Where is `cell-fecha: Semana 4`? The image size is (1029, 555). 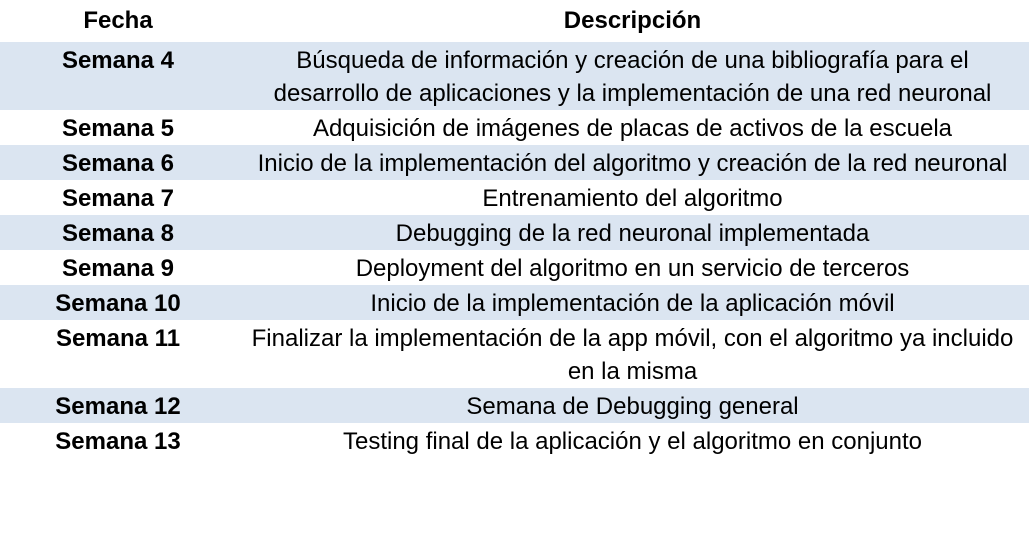
cell-fecha: Semana 4 is located at coordinates (118, 76).